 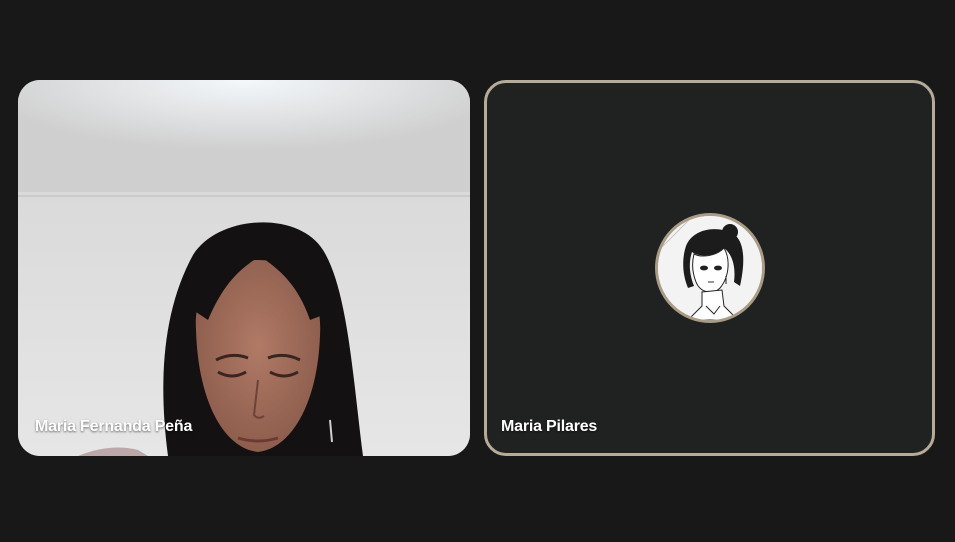 I want to click on anime-portrait-avatar-icon, so click(x=710, y=268).